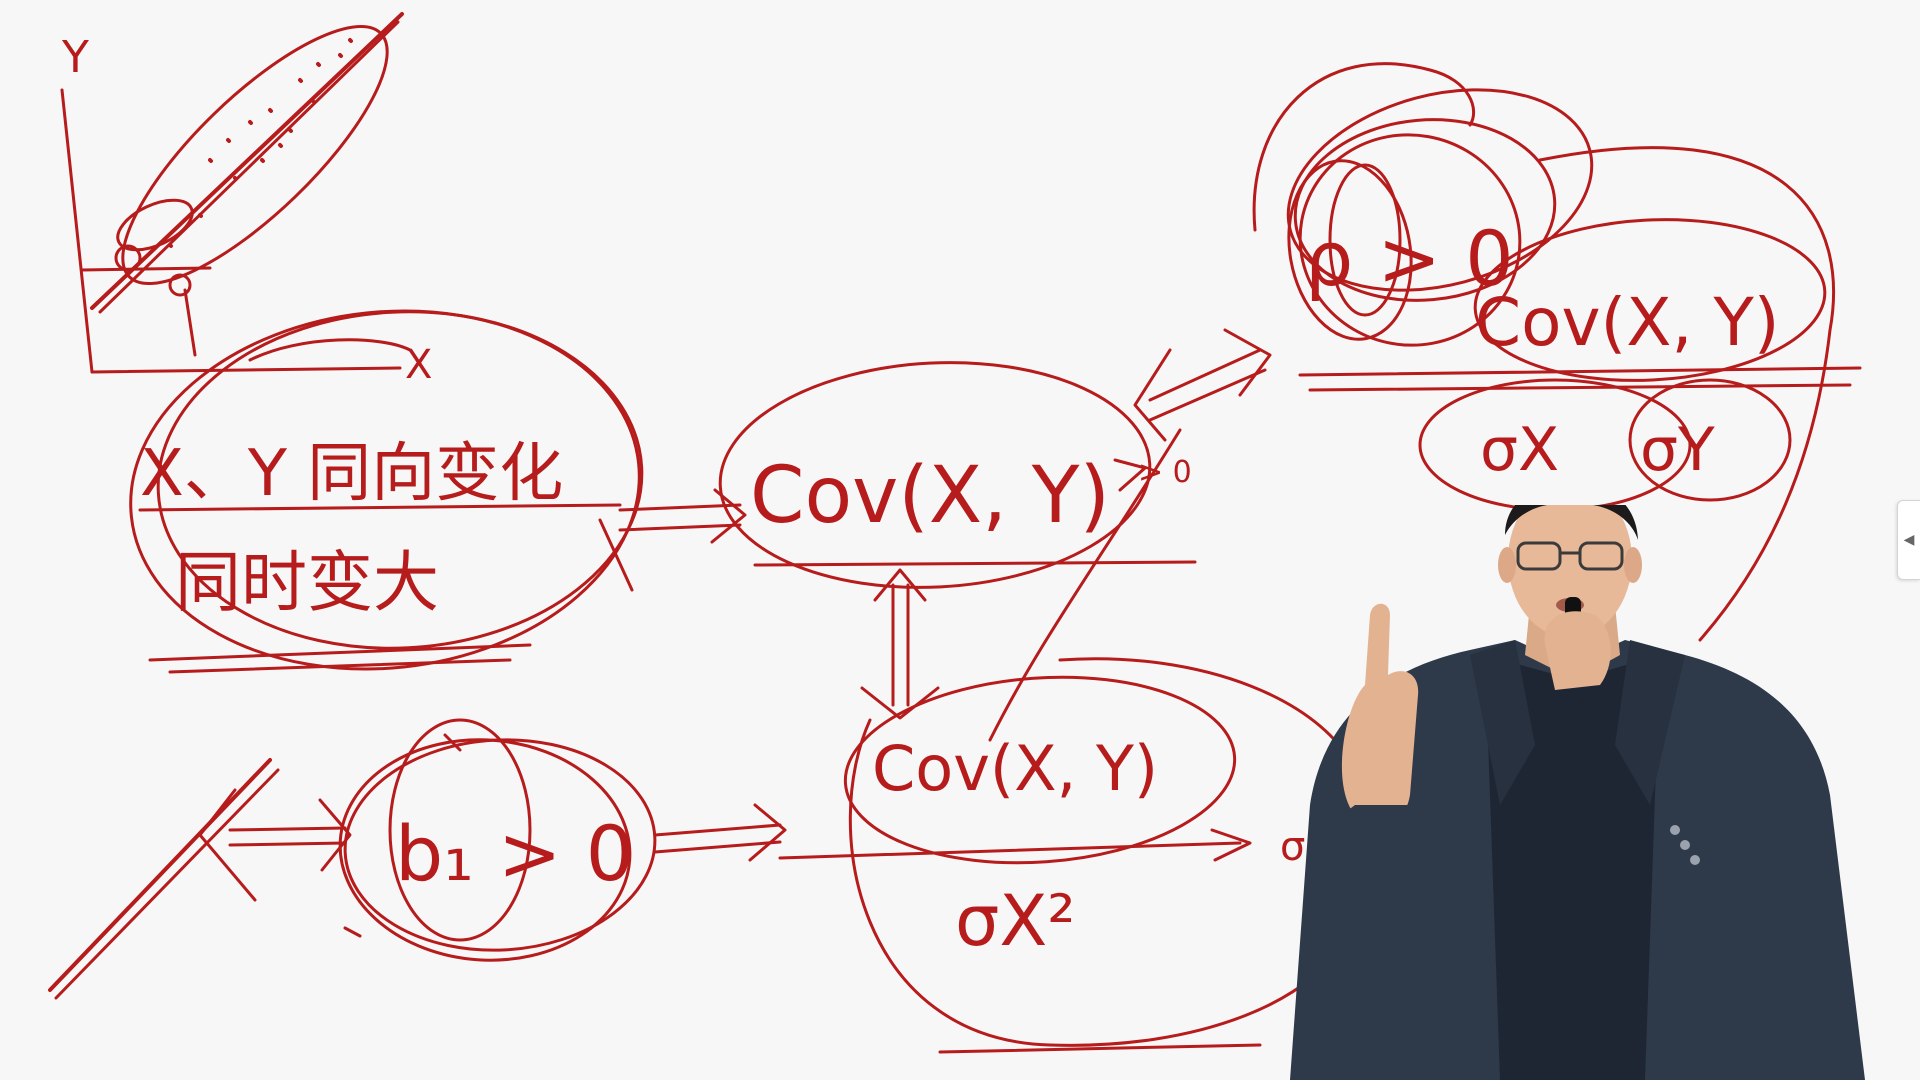 Image resolution: width=1920 pixels, height=1080 pixels. Describe the element at coordinates (275, 845) in the screenshot. I see `double-arrow-horizontal` at that location.